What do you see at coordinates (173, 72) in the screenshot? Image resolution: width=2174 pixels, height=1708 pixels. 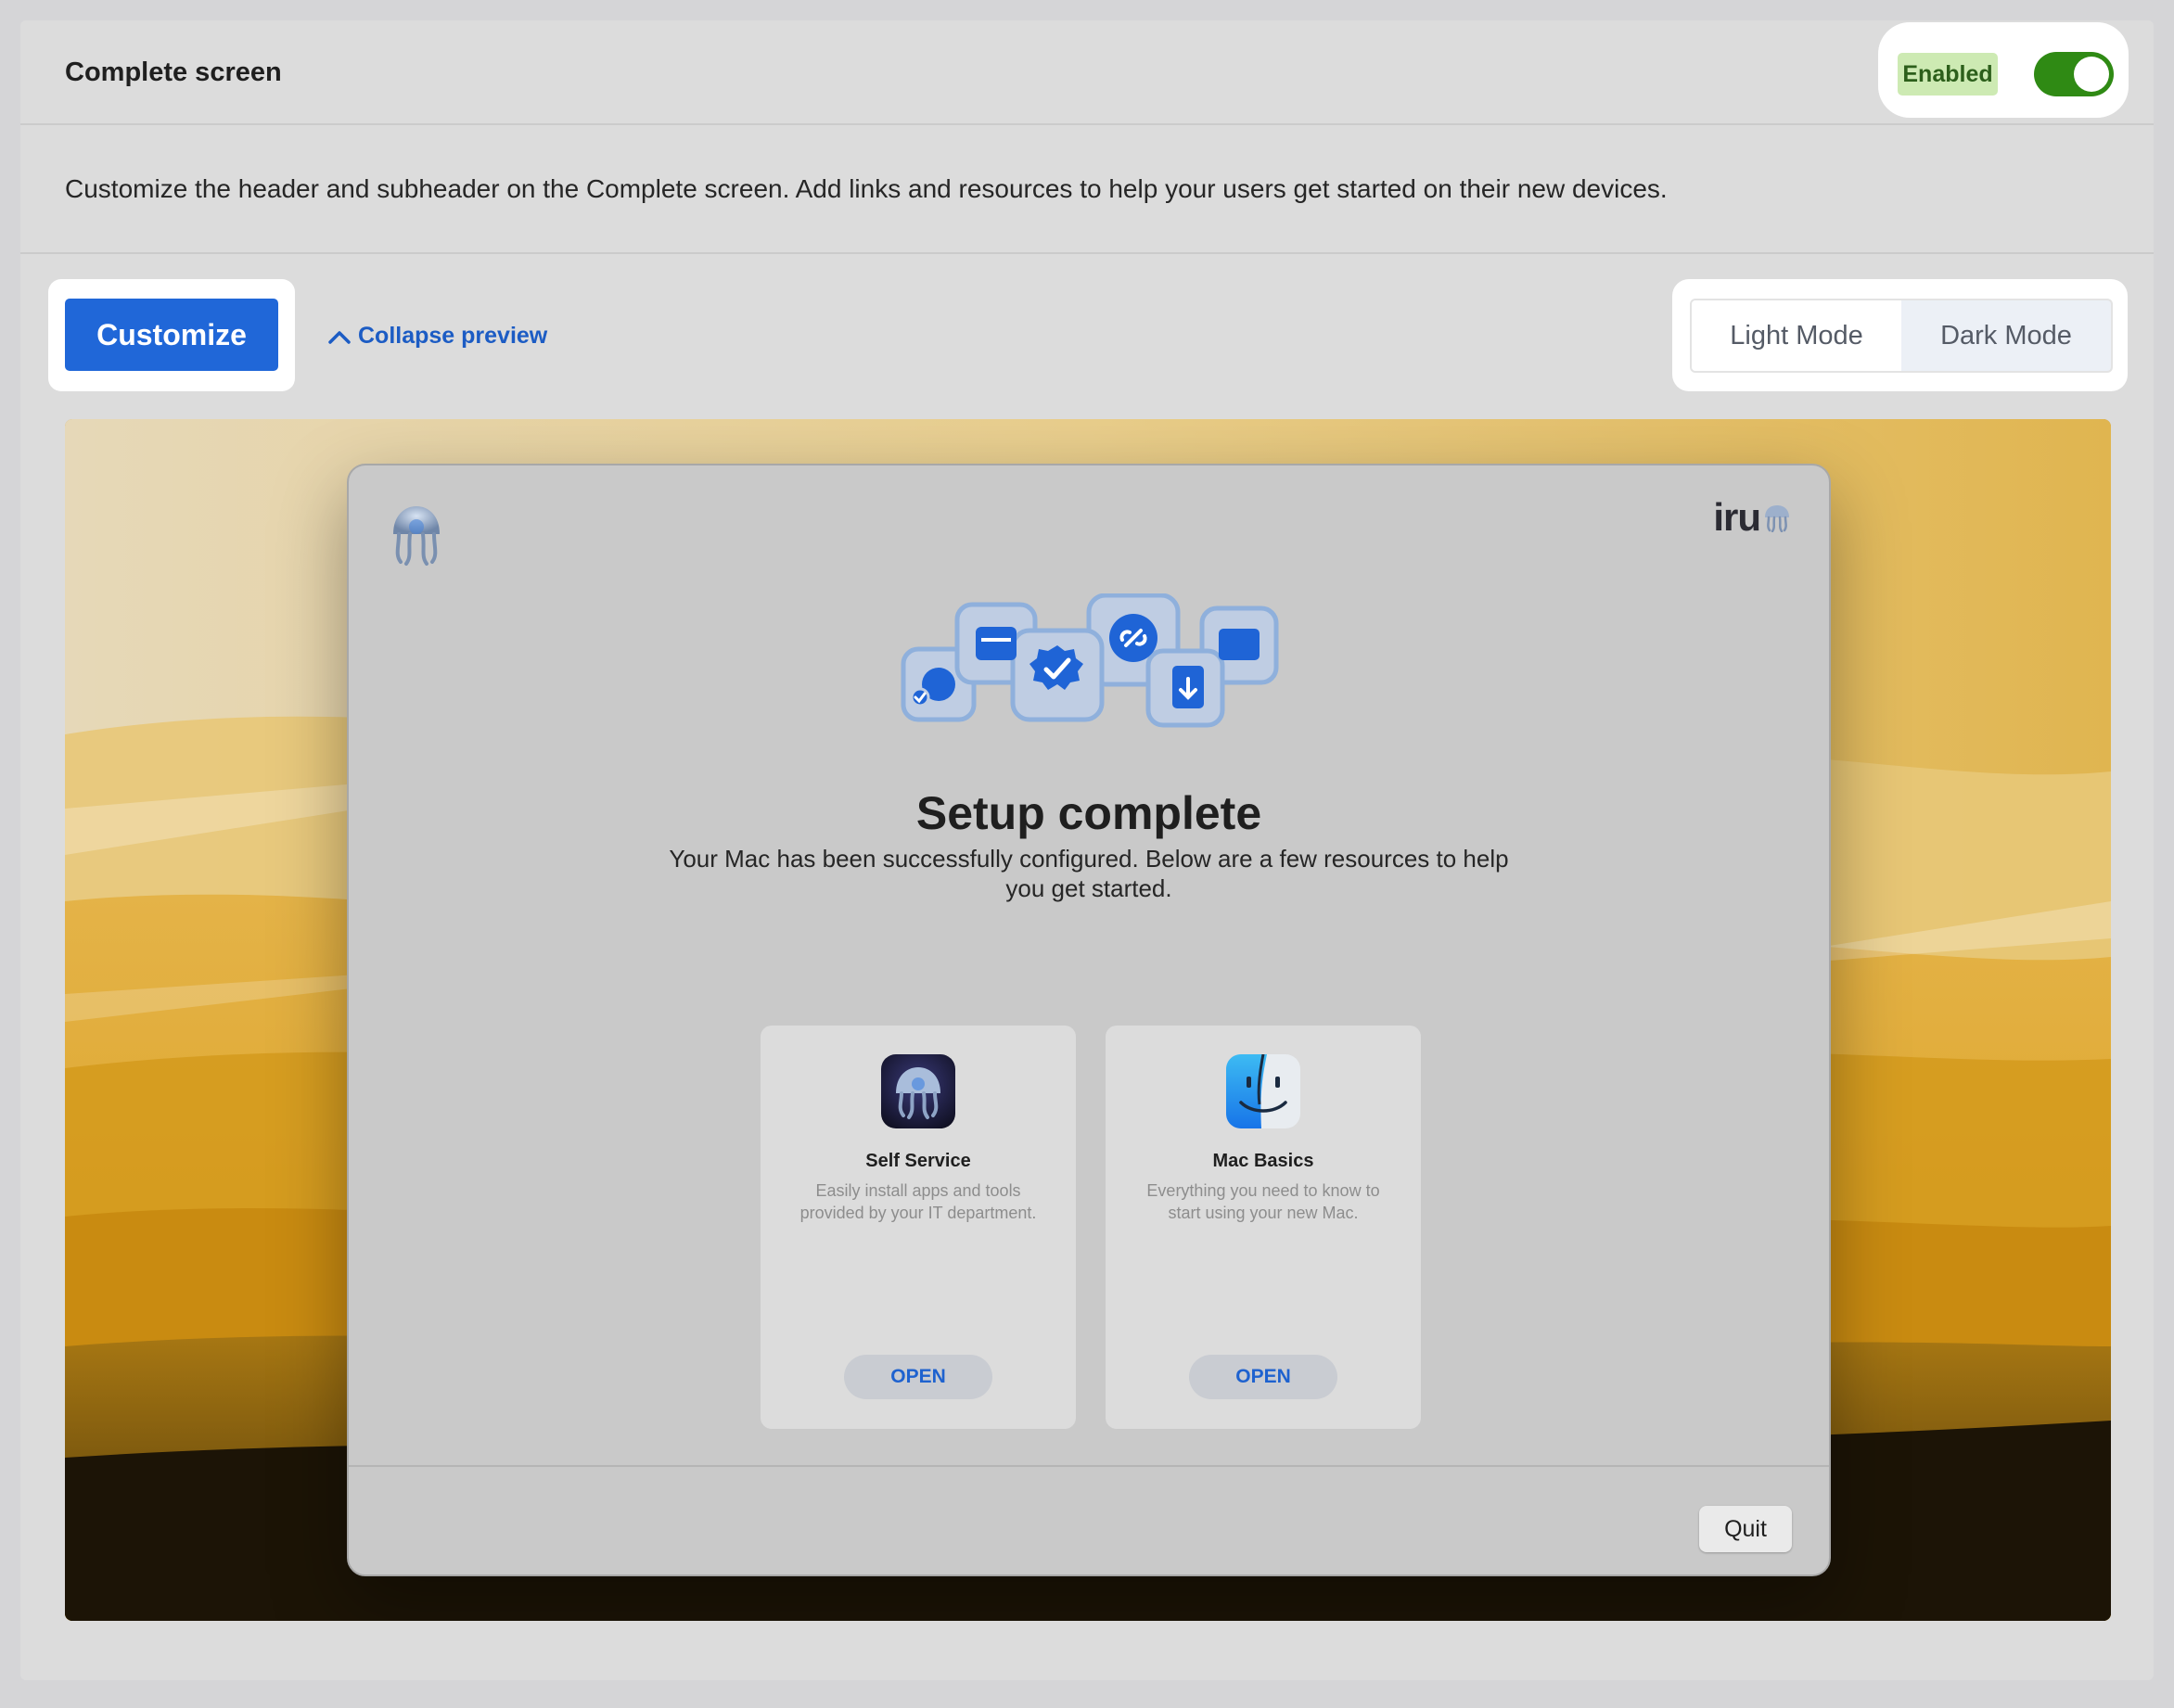 I see `page-title: Complete screen` at bounding box center [173, 72].